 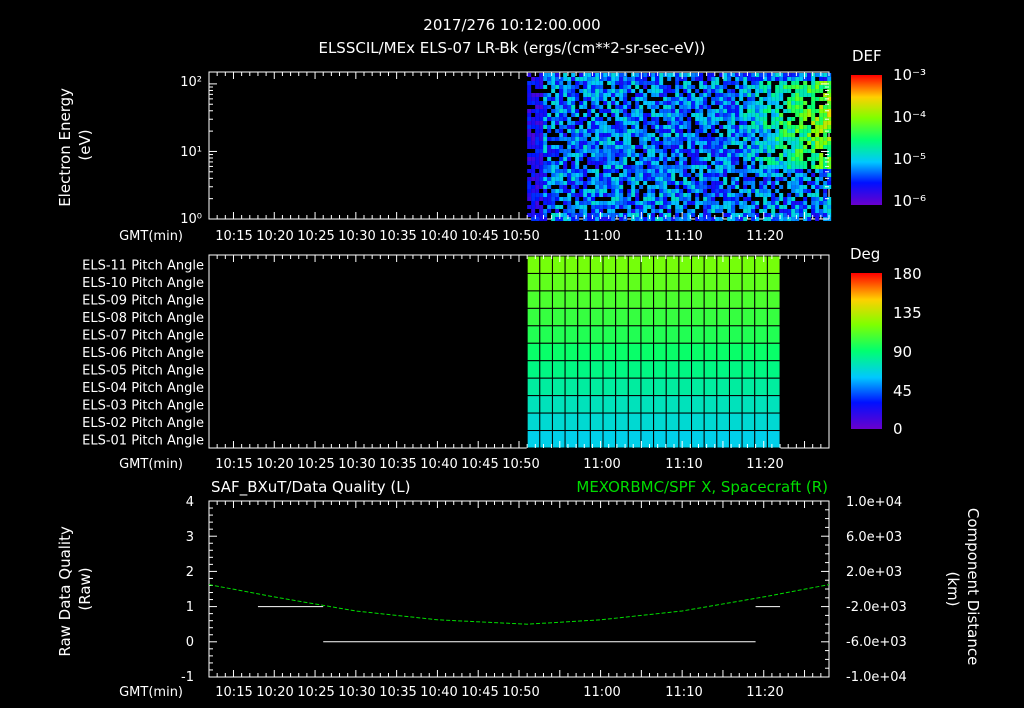 I want to click on deg-colorbar-tick-0: 0, so click(x=898, y=429).